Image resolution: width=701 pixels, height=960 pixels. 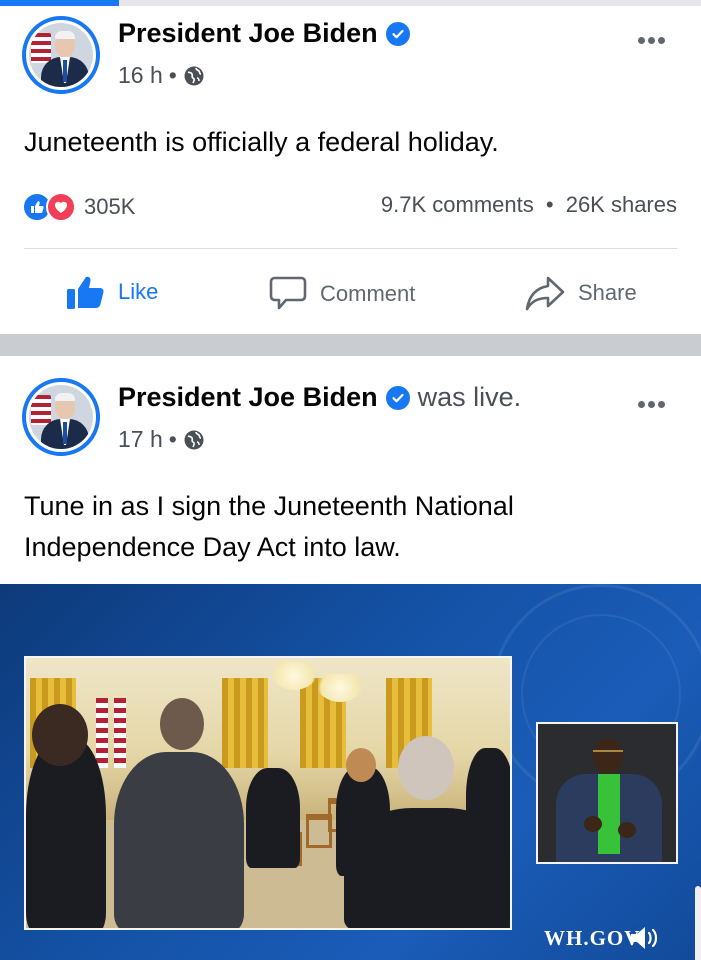 I want to click on share-button: Share, so click(x=580, y=293).